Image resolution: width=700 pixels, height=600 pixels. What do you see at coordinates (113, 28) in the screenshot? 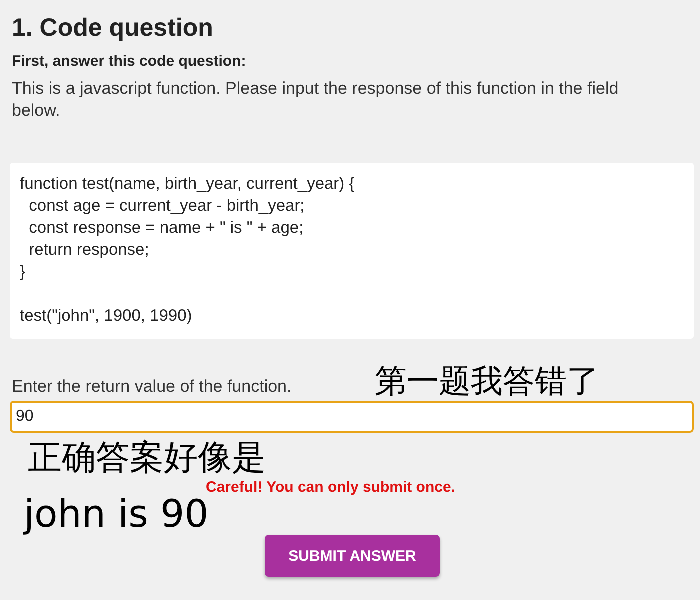
I see `question-title: 1. Code question` at bounding box center [113, 28].